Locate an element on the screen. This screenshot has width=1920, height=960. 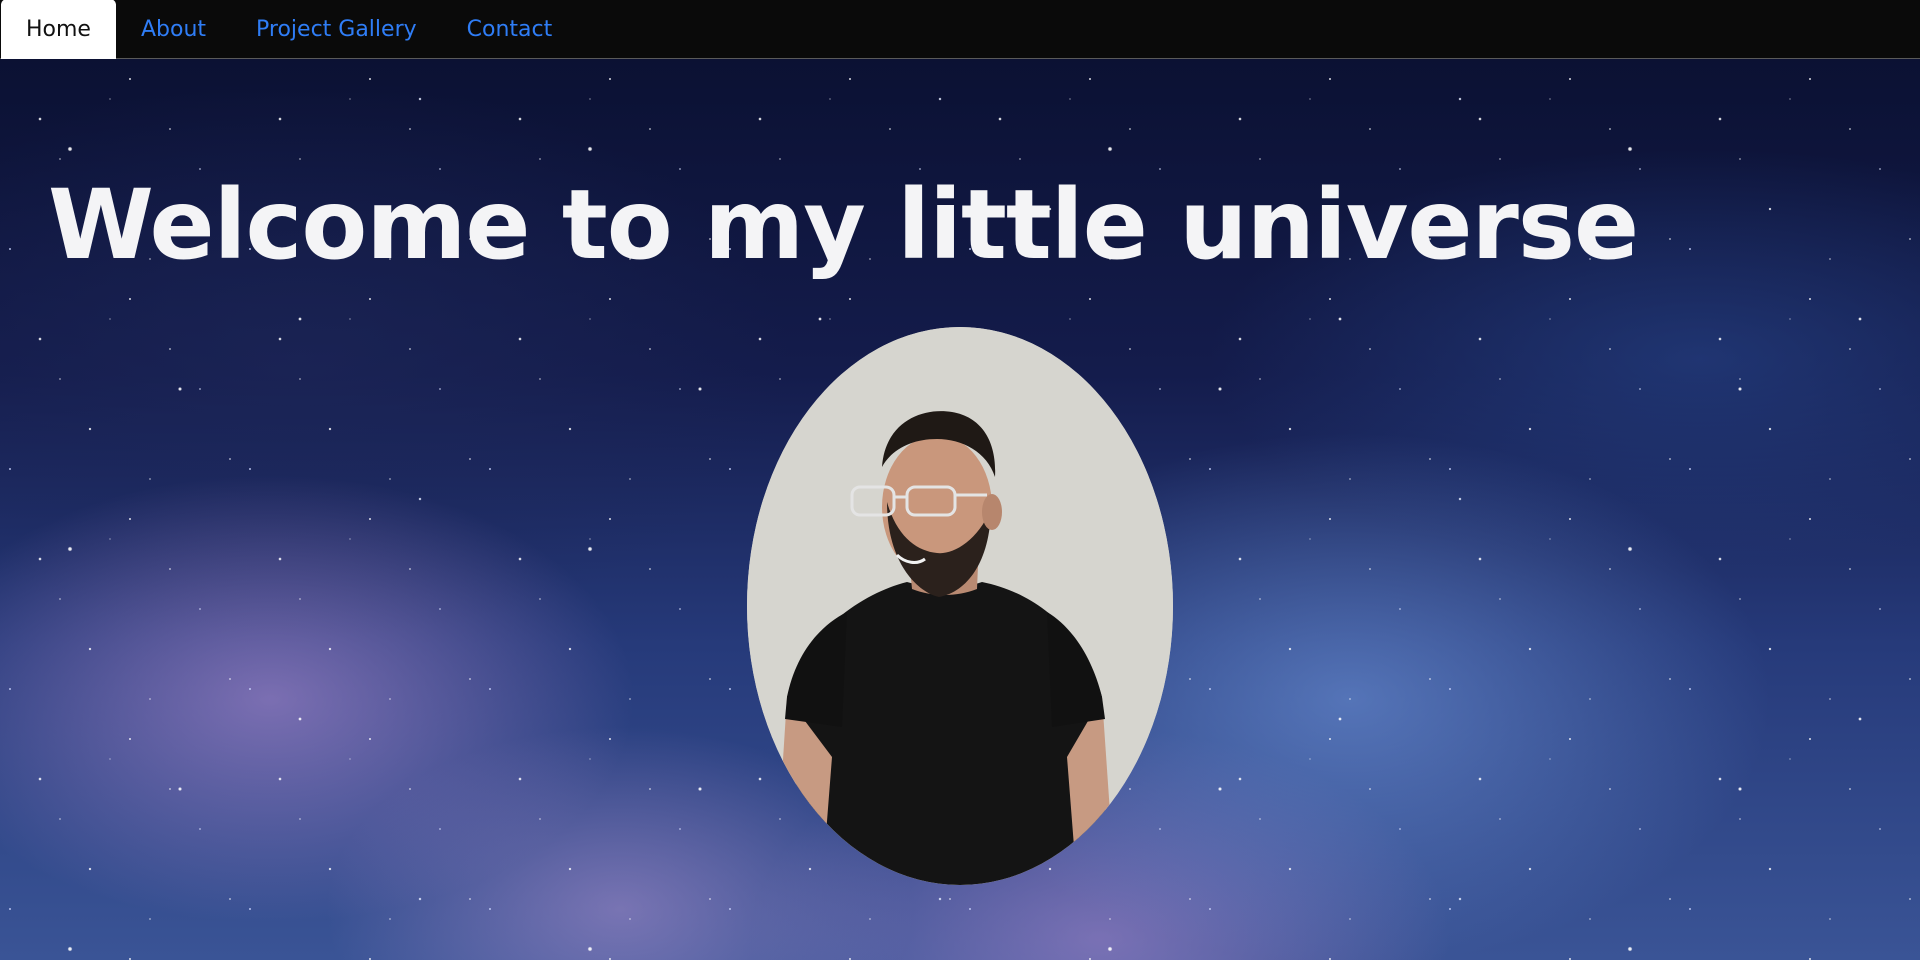
nav-item-about: About is located at coordinates (173, 29).